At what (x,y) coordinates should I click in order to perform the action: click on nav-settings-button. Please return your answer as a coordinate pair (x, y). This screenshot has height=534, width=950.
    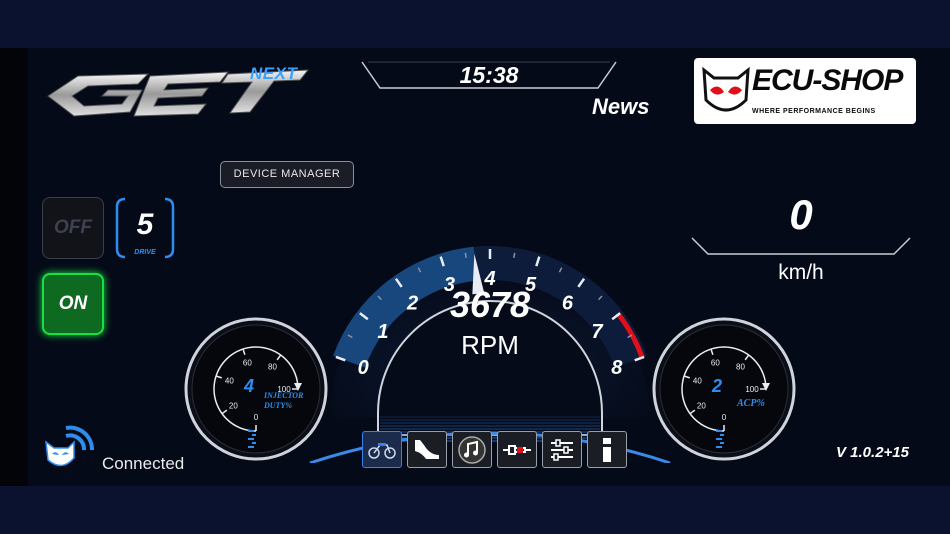
    Looking at the image, I should click on (562, 449).